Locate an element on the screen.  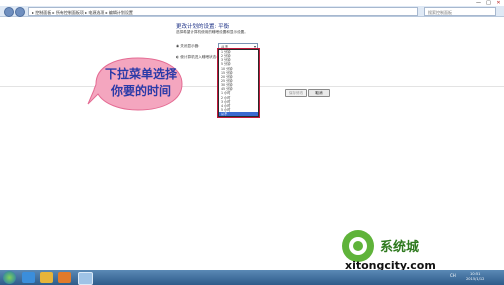
folder-icon is located at coordinates (46, 277).